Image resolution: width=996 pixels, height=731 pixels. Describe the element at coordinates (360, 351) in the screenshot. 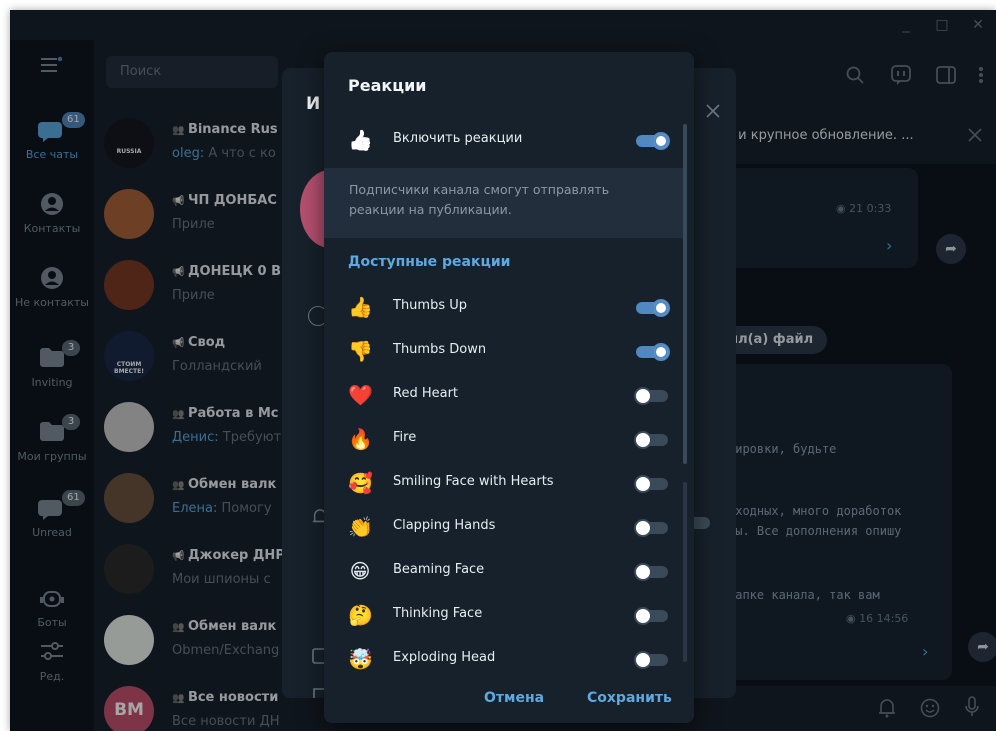

I see `reaction-emoji-icon: 👎` at that location.